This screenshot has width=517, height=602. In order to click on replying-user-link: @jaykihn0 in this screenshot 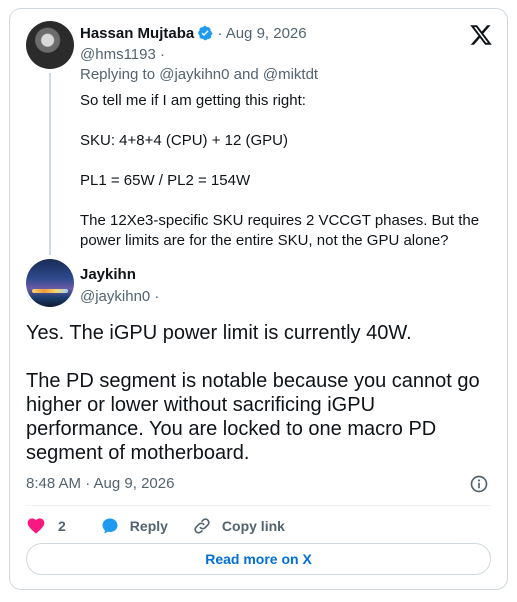, I will do `click(194, 74)`.